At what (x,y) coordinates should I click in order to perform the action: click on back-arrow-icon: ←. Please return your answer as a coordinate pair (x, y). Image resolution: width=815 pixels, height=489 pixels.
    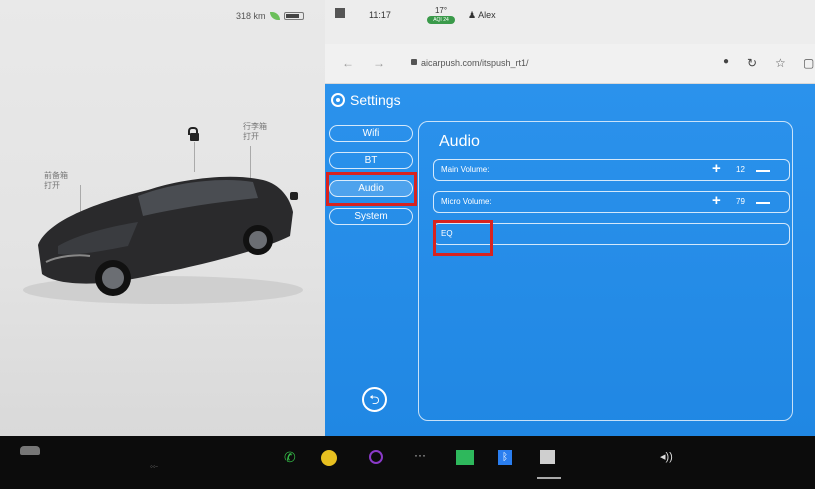
    Looking at the image, I should click on (348, 63).